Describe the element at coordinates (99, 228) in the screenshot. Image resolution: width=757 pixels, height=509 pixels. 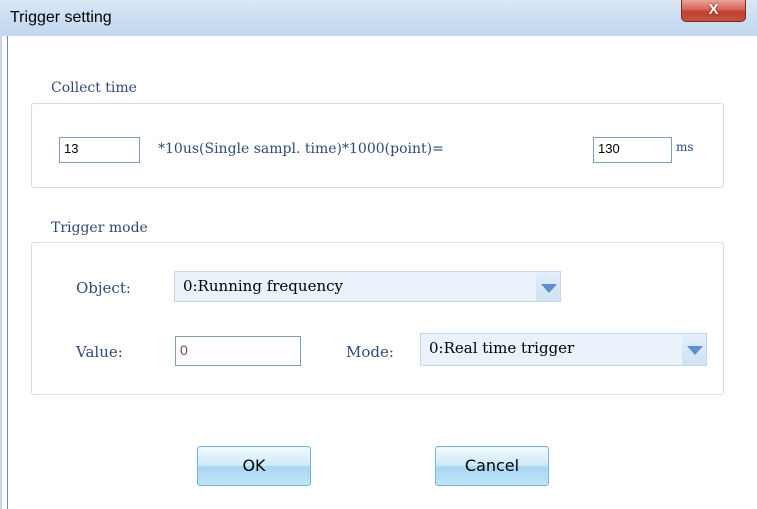
I see `trigger-mode-legend: Trigger mode` at that location.